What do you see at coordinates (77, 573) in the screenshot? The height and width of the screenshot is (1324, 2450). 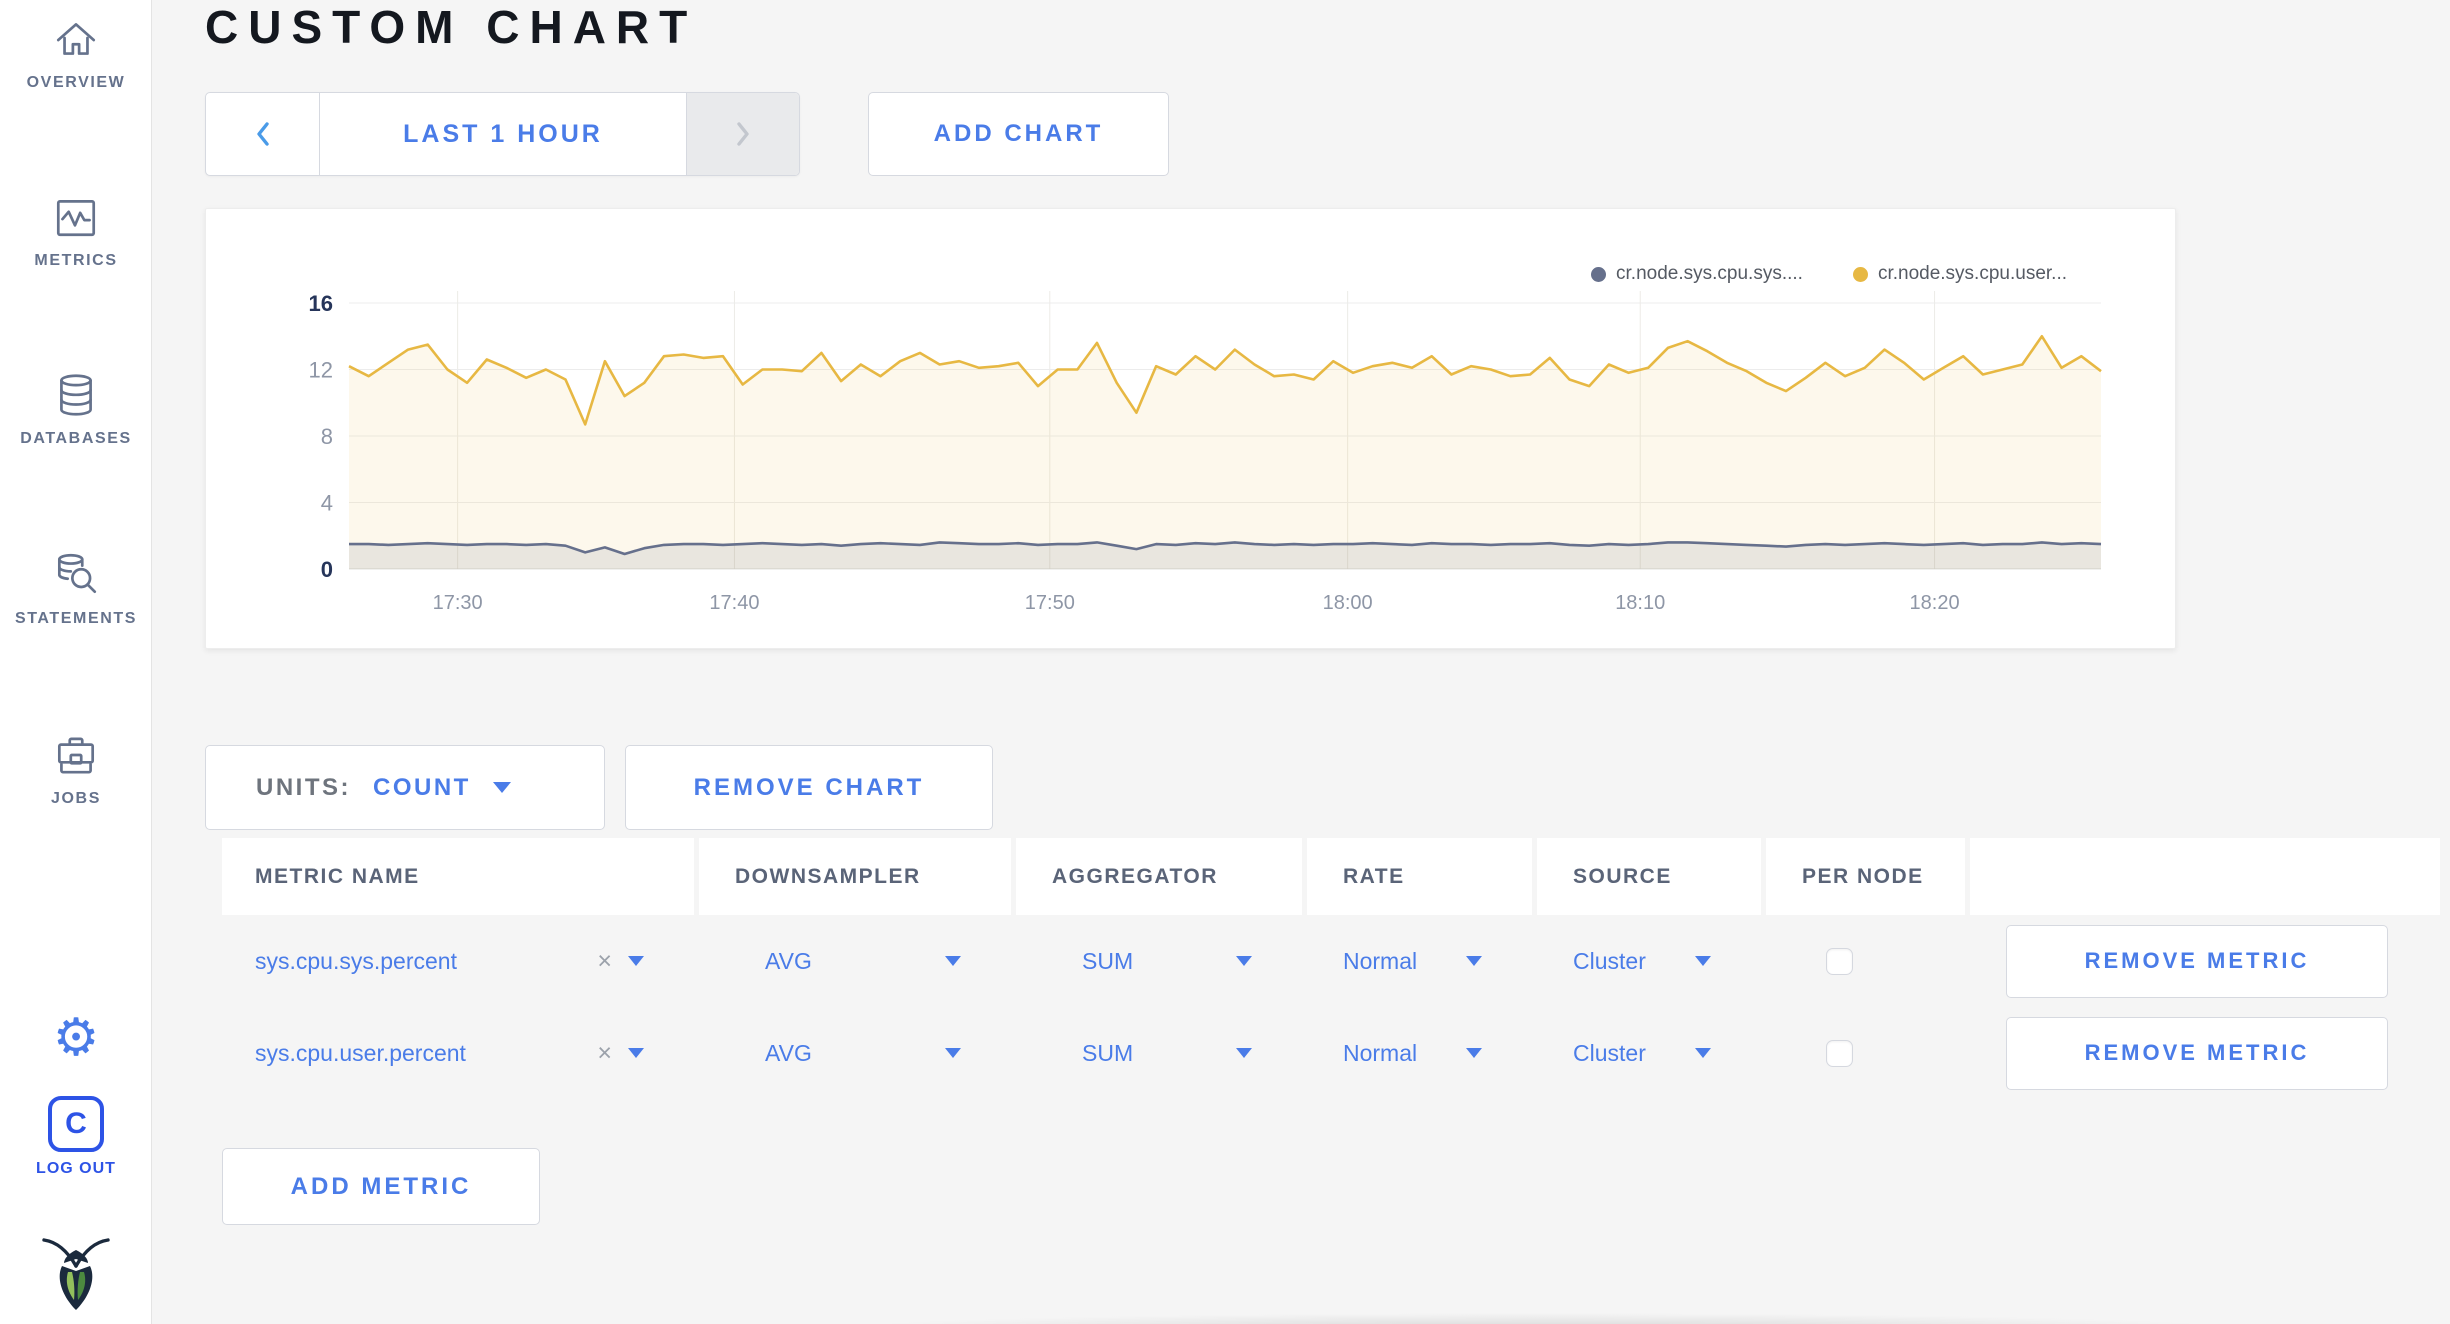 I see `statements-icon` at bounding box center [77, 573].